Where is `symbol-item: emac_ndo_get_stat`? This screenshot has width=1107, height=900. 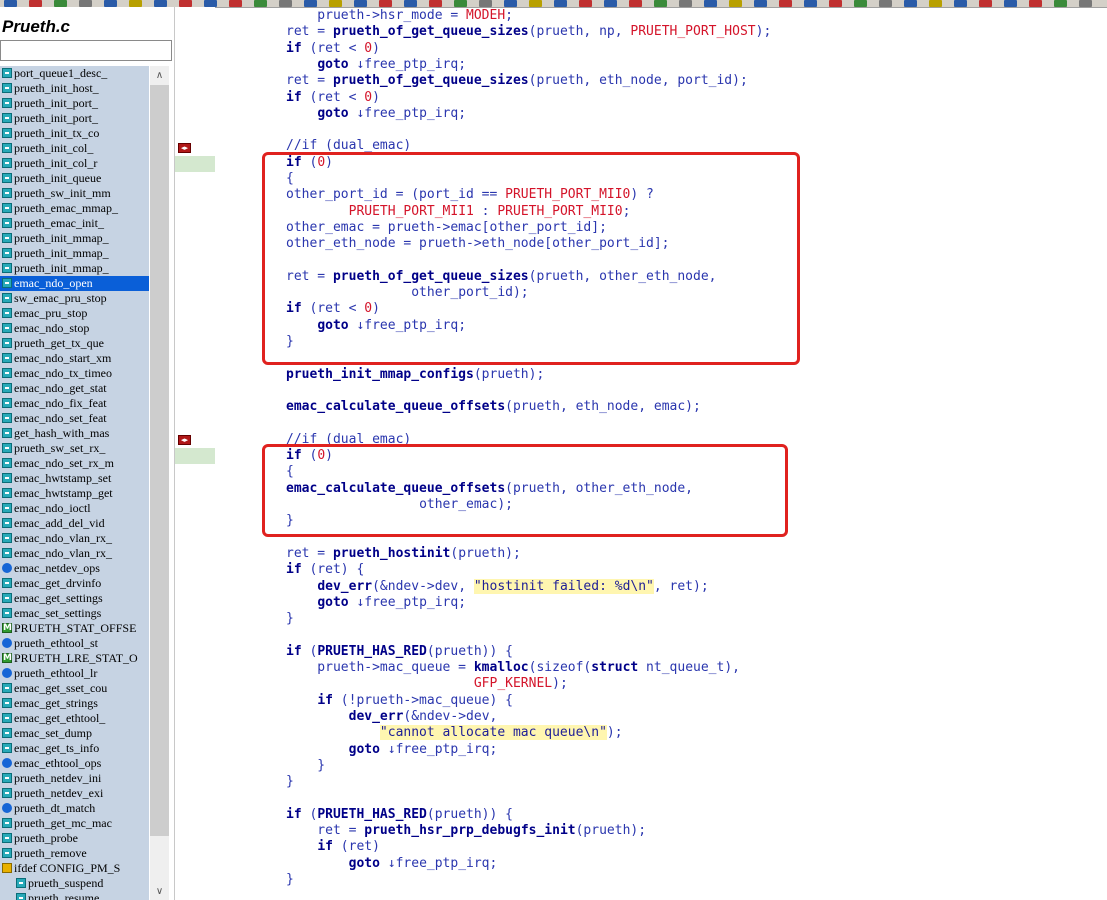
symbol-item: emac_ndo_get_stat is located at coordinates (74, 388).